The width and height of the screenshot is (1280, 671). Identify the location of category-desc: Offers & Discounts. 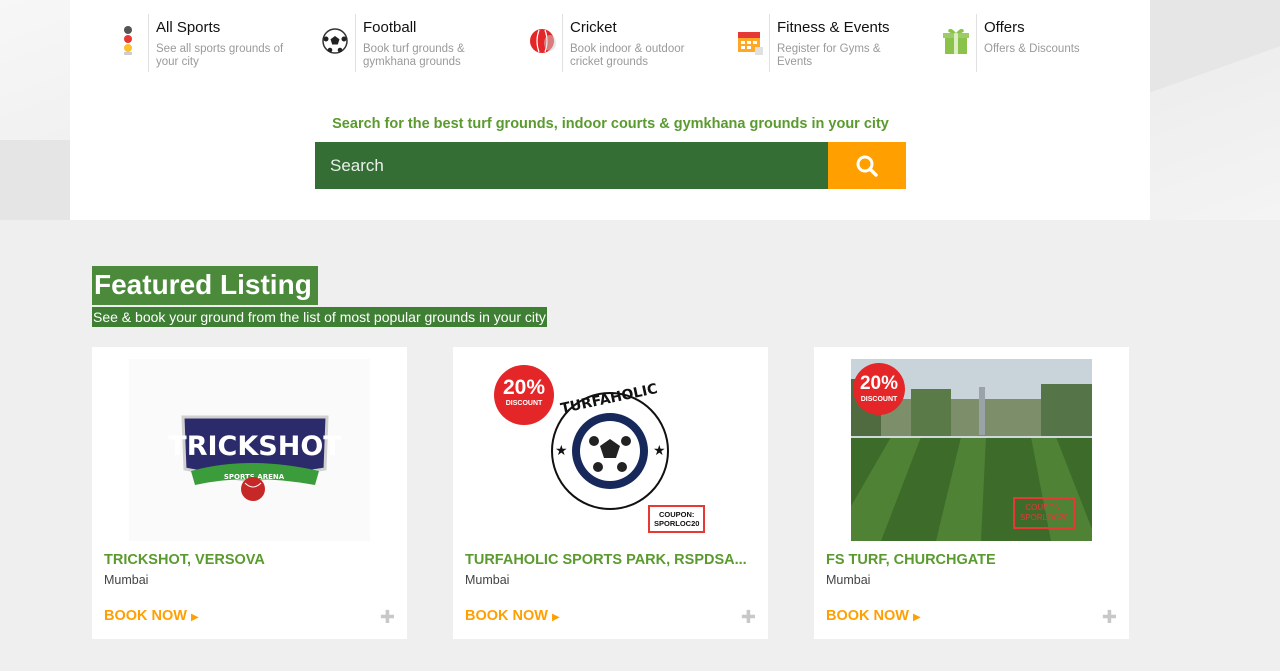
(1032, 49).